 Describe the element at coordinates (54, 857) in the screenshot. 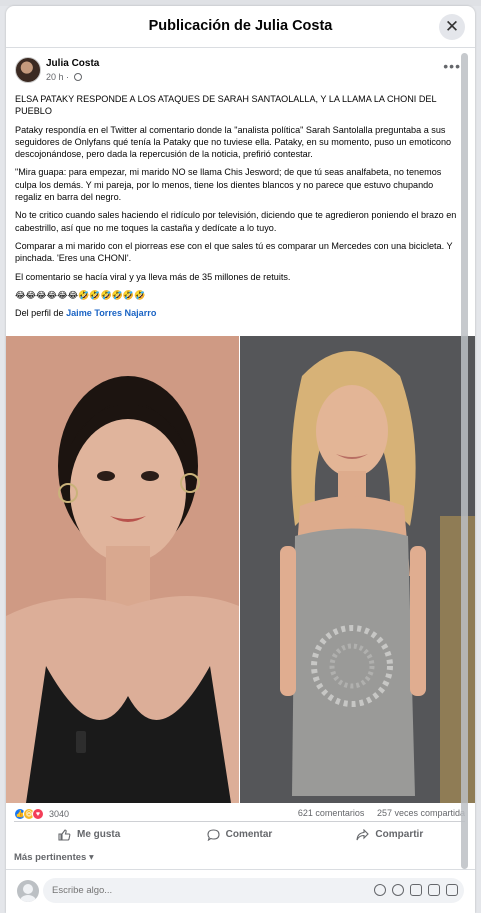

I see `comment-sort-dropdown: Más pertinentes ▾` at that location.